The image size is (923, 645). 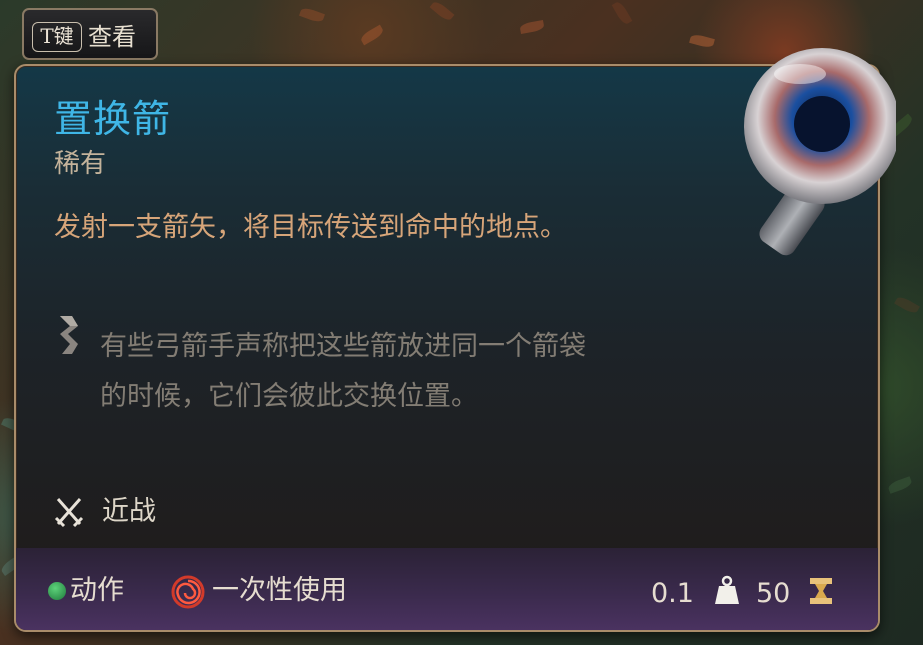 I want to click on item-description: 发射一支箭矢，将目标传送到命中的地点。, so click(x=310, y=227).